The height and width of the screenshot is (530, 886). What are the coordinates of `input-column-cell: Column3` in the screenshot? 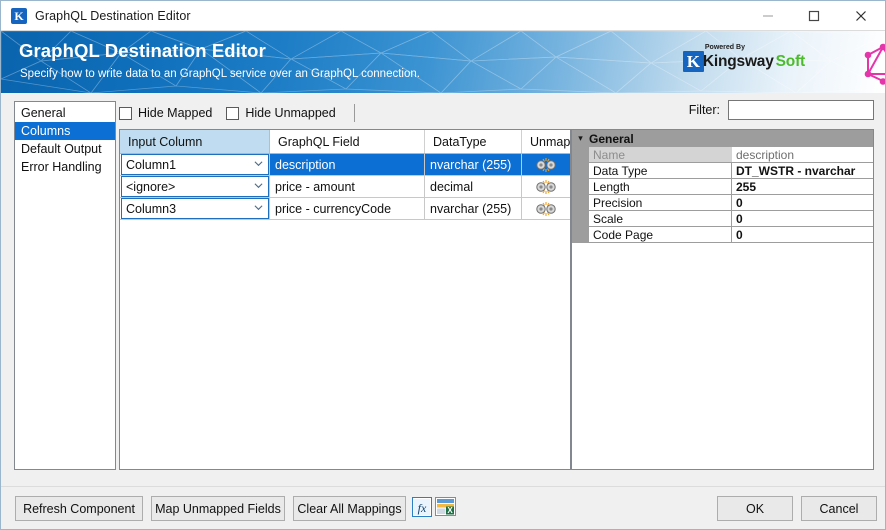 It's located at (195, 208).